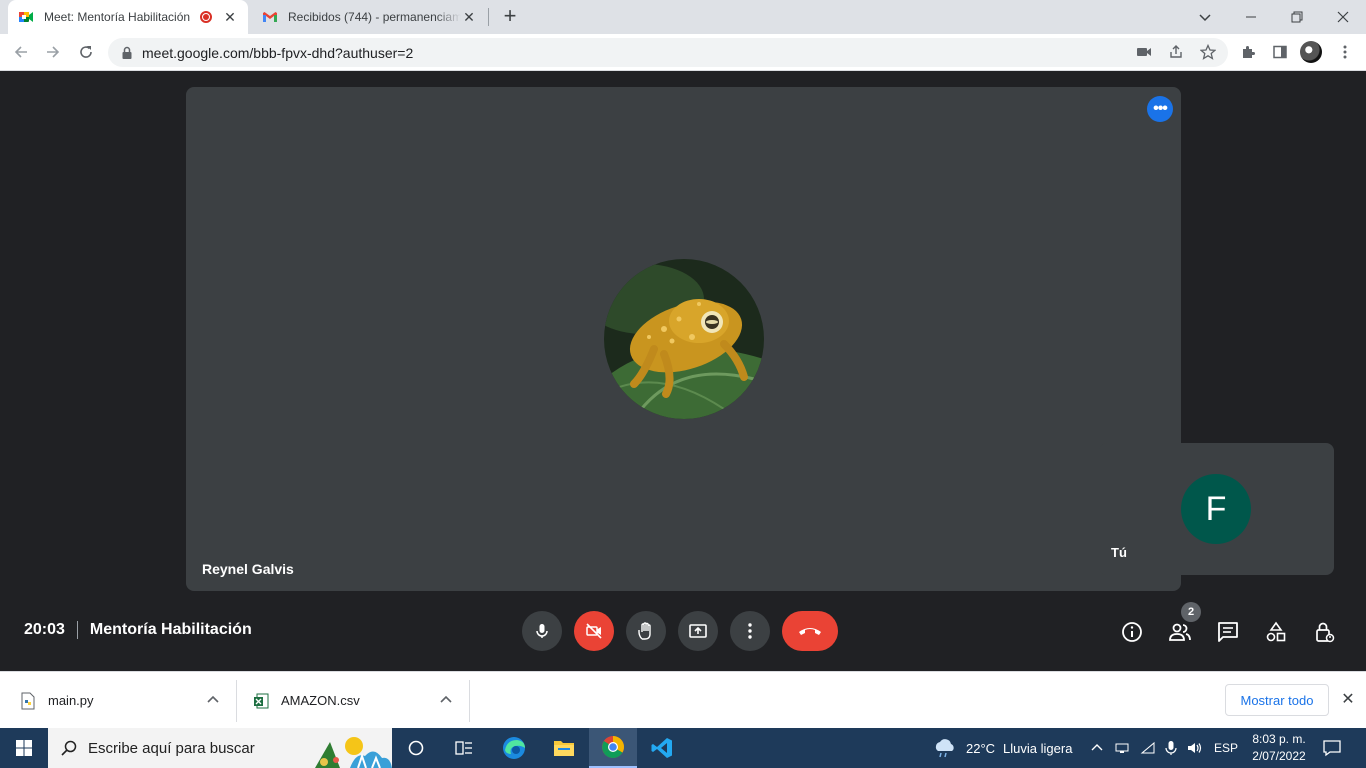 Image resolution: width=1366 pixels, height=768 pixels. I want to click on self-participant-tile: F Tú, so click(1216, 509).